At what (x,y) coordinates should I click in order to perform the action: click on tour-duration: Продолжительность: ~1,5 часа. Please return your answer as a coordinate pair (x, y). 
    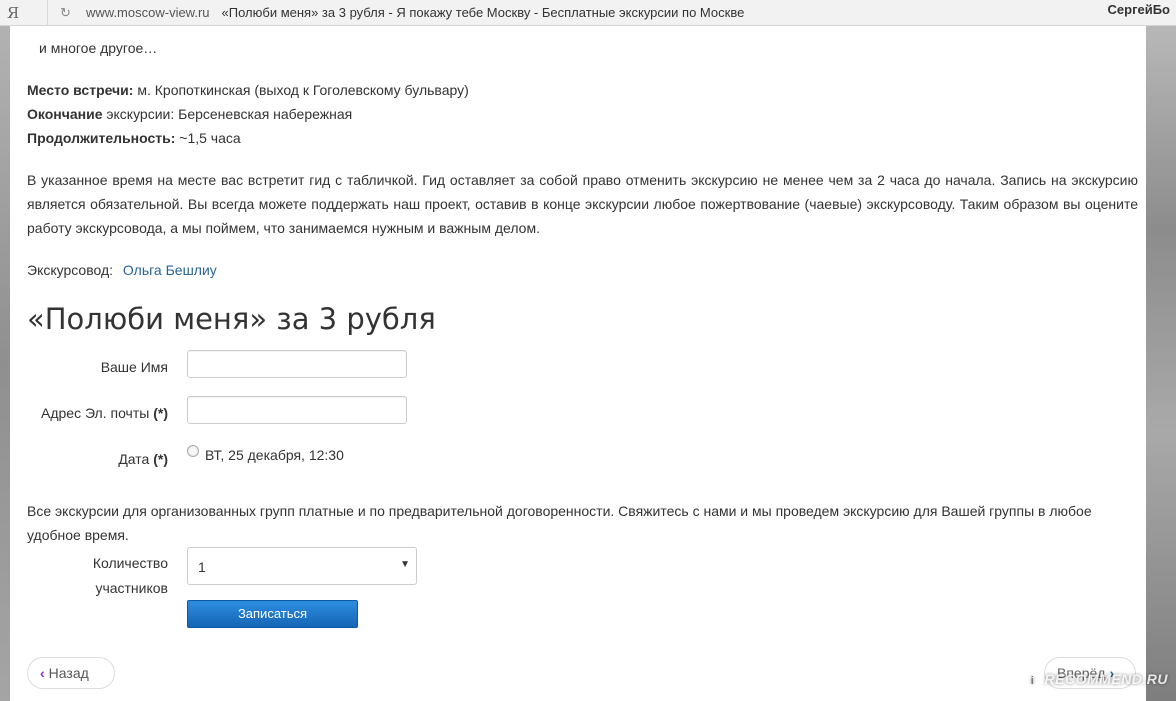
    Looking at the image, I should click on (134, 138).